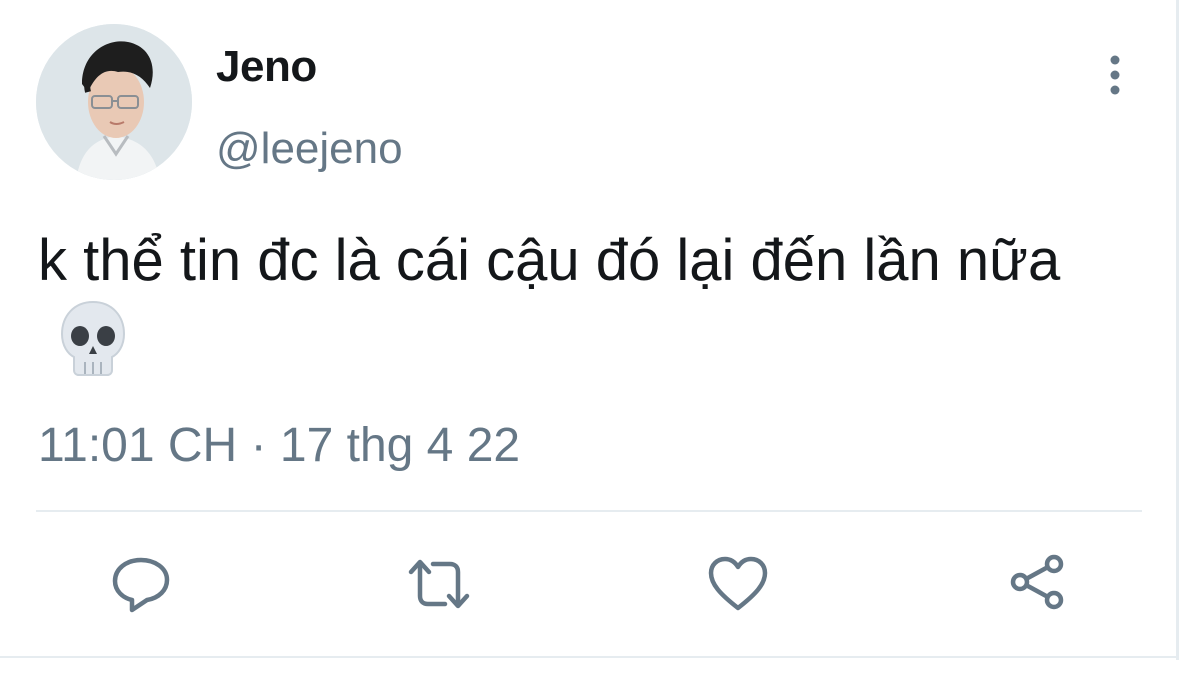 Image resolution: width=1179 pixels, height=675 pixels. I want to click on reply-icon, so click(141, 585).